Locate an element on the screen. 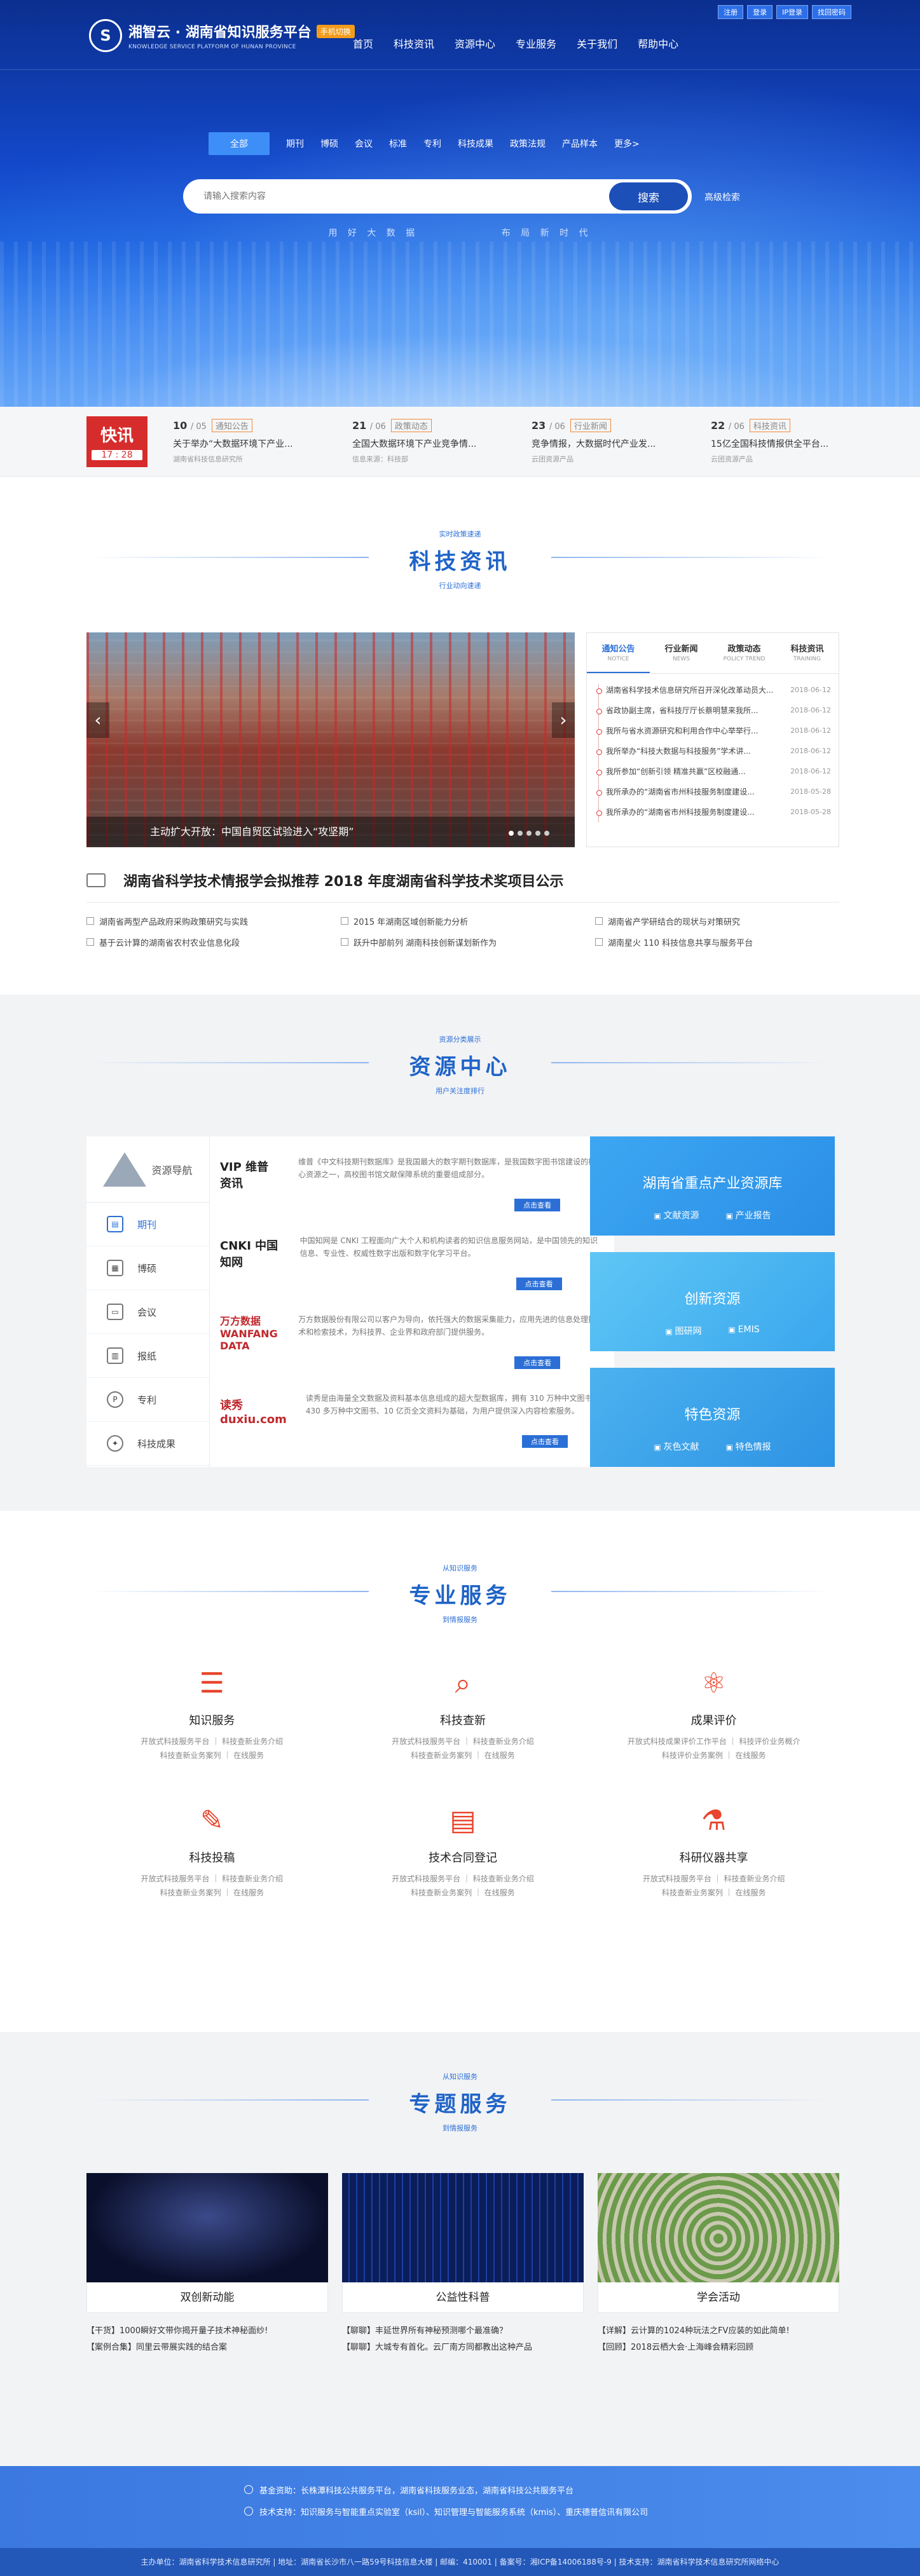  search-button: 搜索 is located at coordinates (649, 196).